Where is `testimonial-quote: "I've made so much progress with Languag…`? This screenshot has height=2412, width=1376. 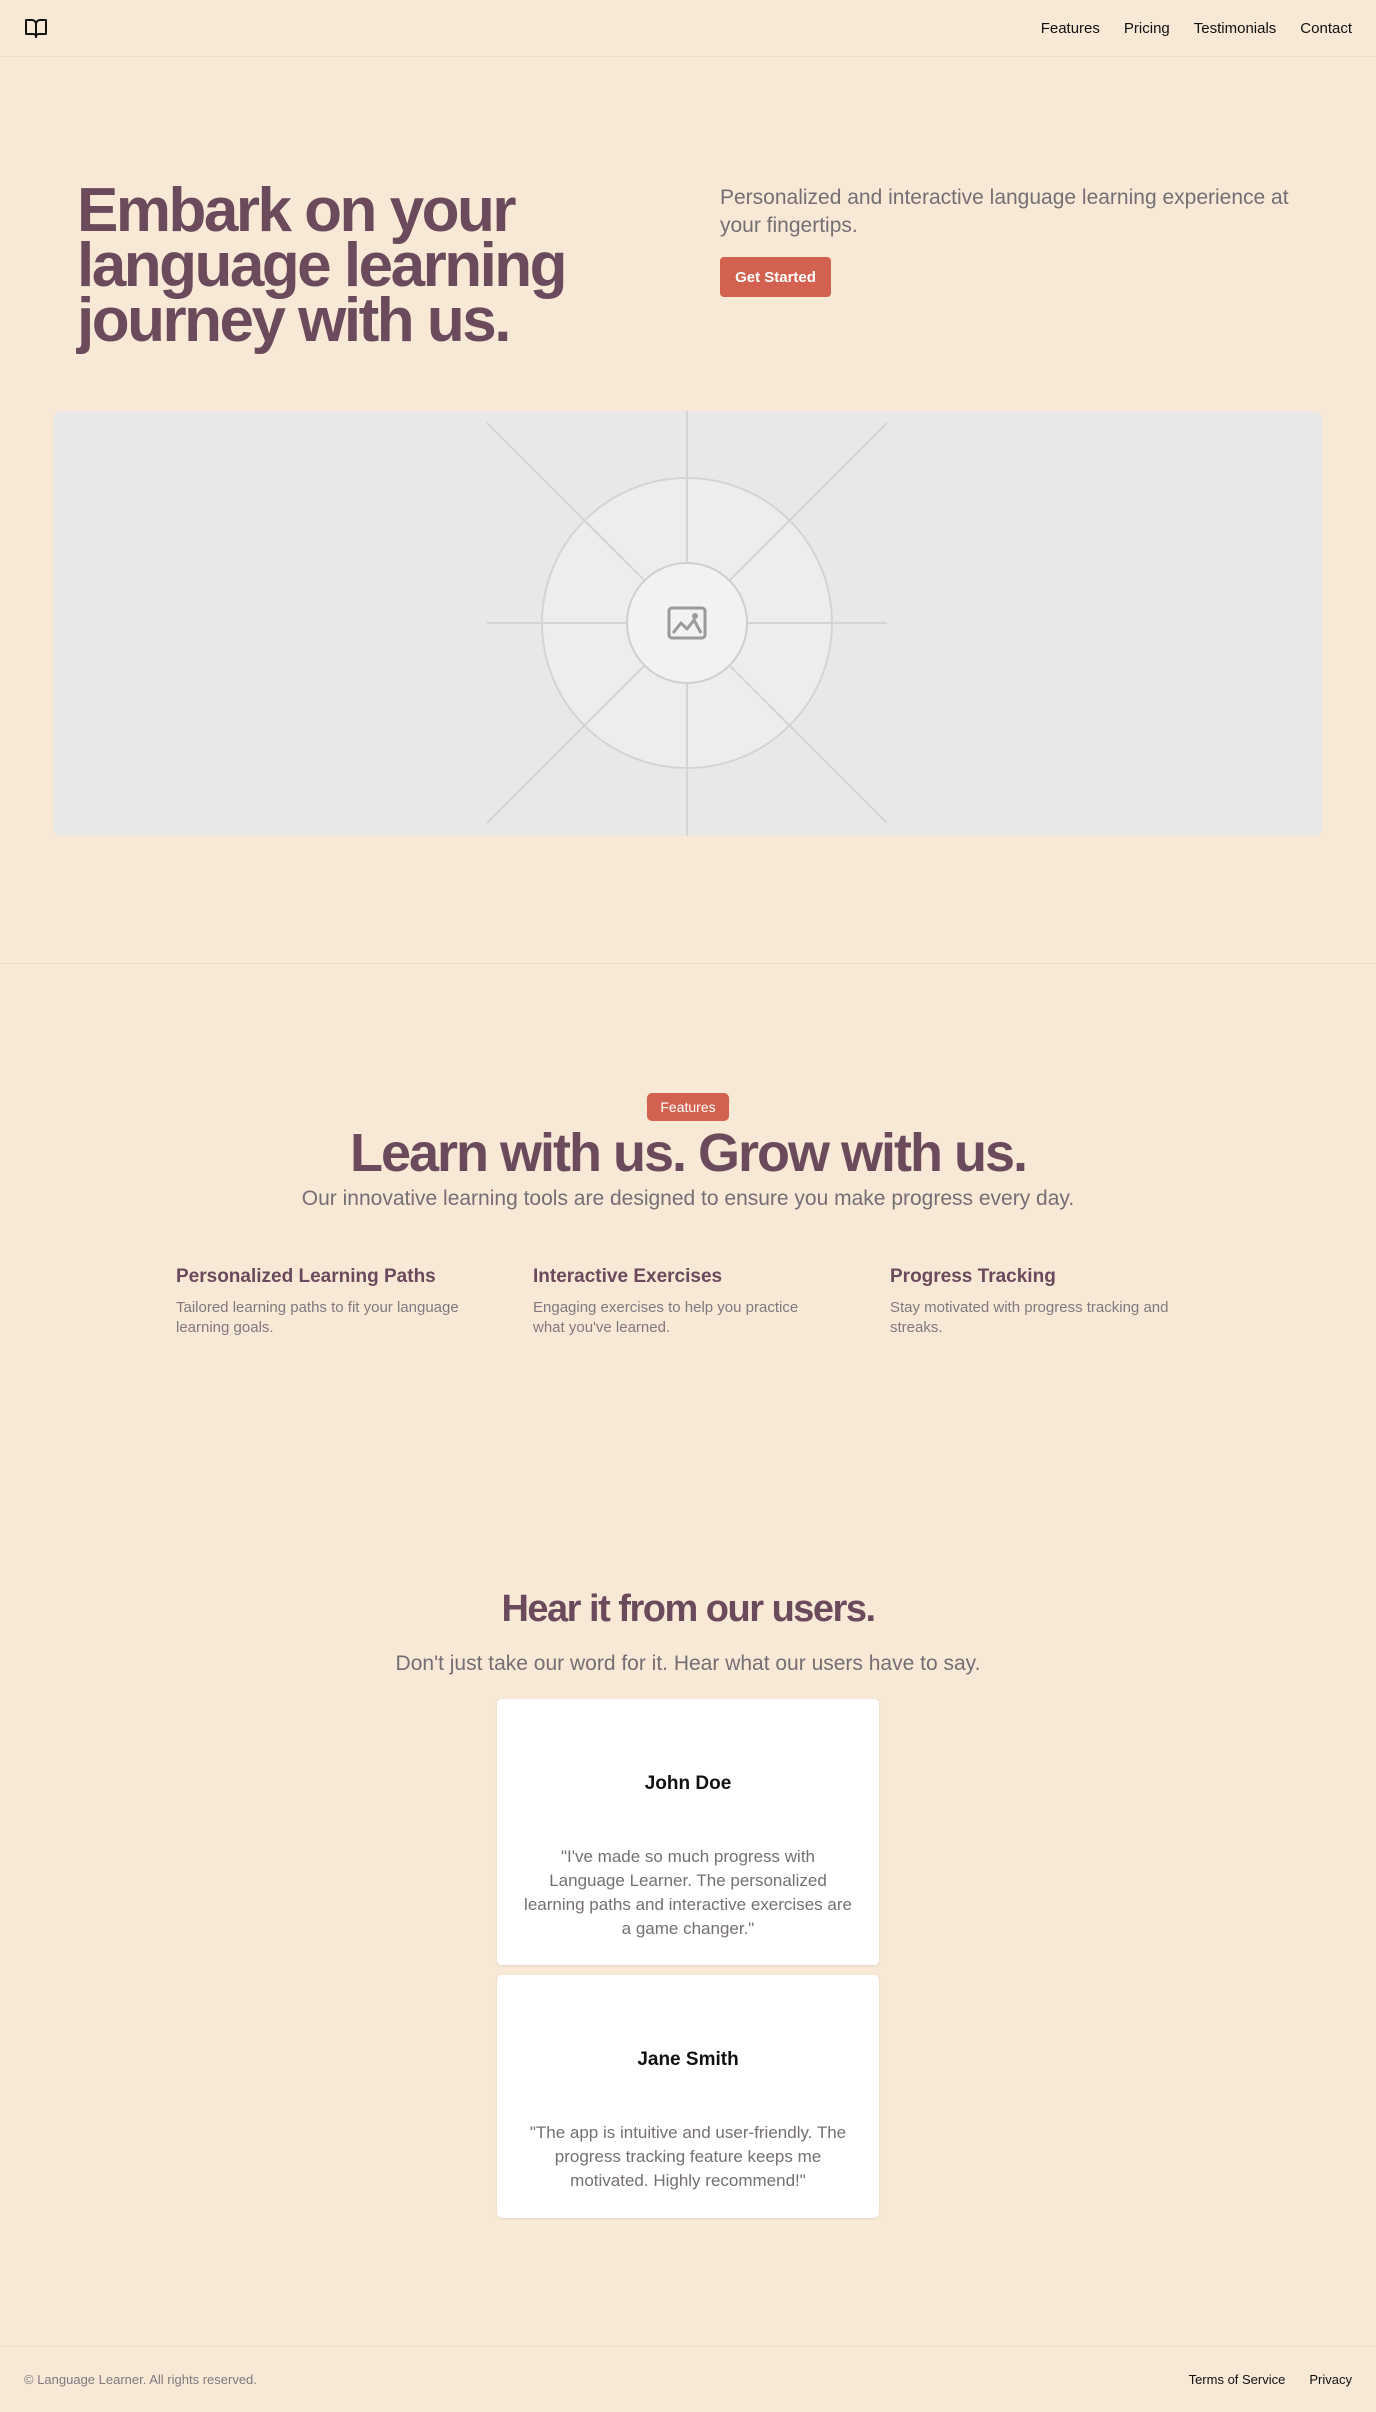
testimonial-quote: "I've made so much progress with Languag… is located at coordinates (688, 1892).